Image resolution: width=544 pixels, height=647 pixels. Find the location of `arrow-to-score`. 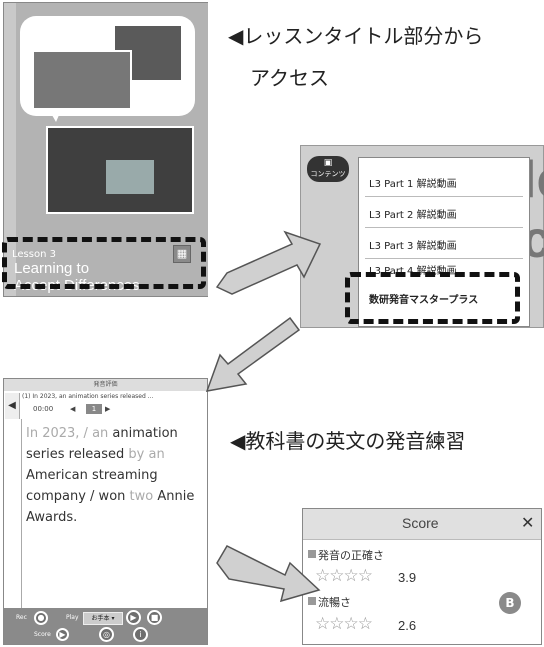

arrow-to-score is located at coordinates (268, 574).